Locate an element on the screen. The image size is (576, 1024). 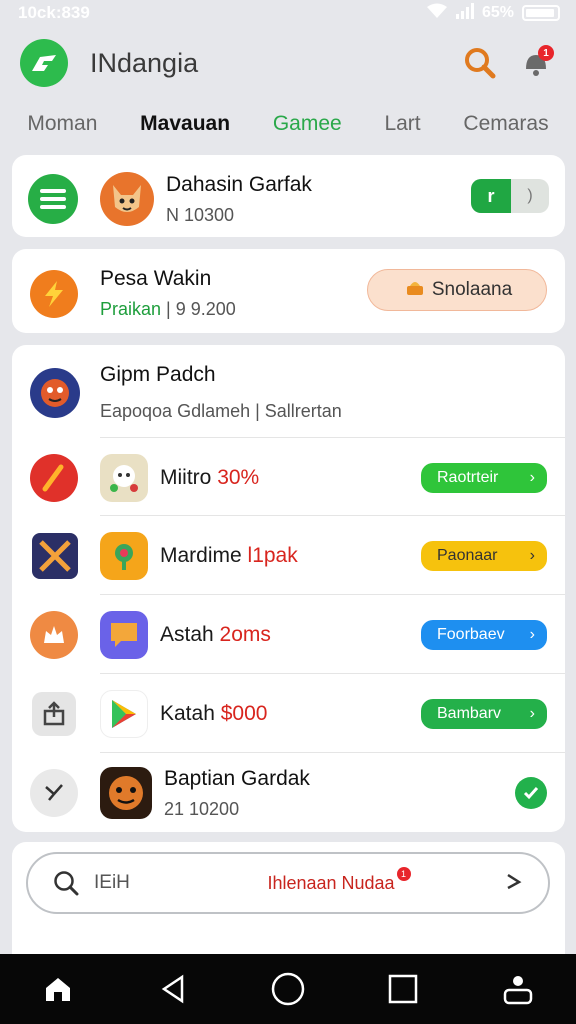
item-action-button: Paonaar › is located at coordinates (484, 556).